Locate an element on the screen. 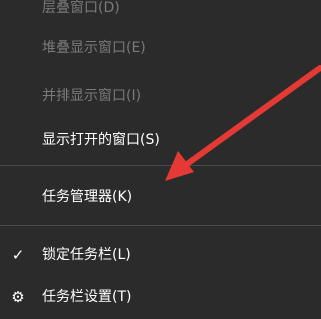  gear-icon: ⚙ is located at coordinates (18, 297).